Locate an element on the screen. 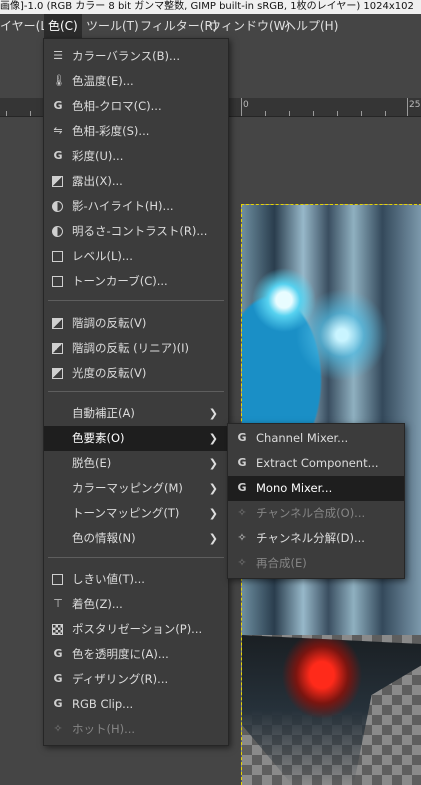 The width and height of the screenshot is (421, 785). menu-item-label: 自動補正(A) is located at coordinates (103, 413).